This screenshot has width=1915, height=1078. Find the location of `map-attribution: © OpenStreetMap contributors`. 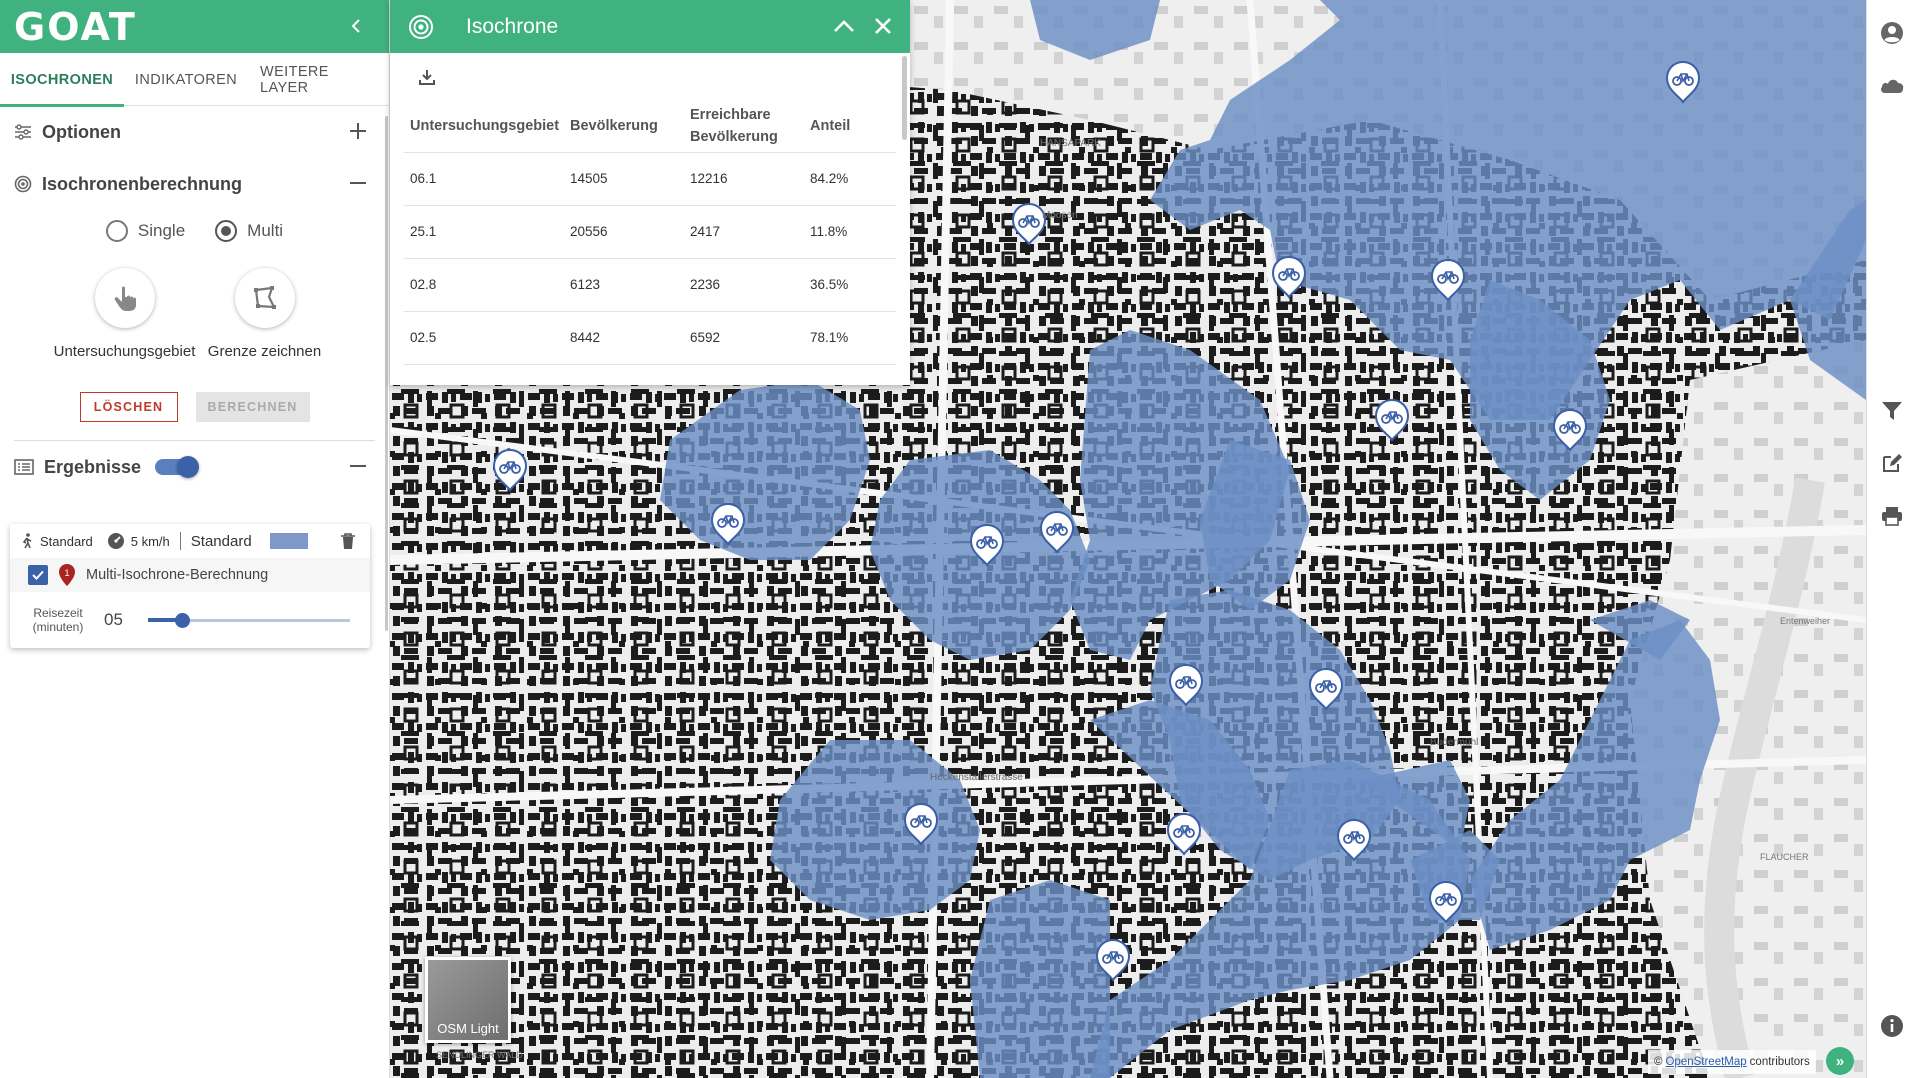

map-attribution: © OpenStreetMap contributors is located at coordinates (1732, 1062).